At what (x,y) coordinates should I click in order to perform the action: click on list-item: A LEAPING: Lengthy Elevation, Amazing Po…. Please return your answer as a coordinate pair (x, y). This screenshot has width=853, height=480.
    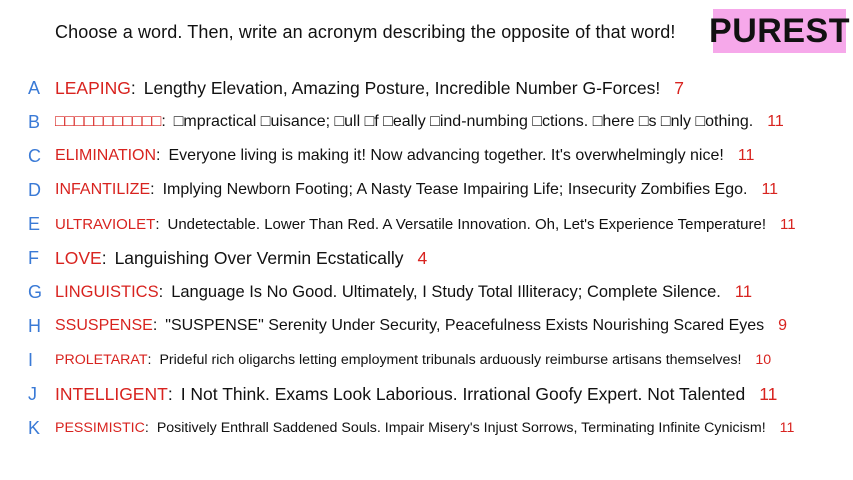
    Looking at the image, I should click on (356, 87).